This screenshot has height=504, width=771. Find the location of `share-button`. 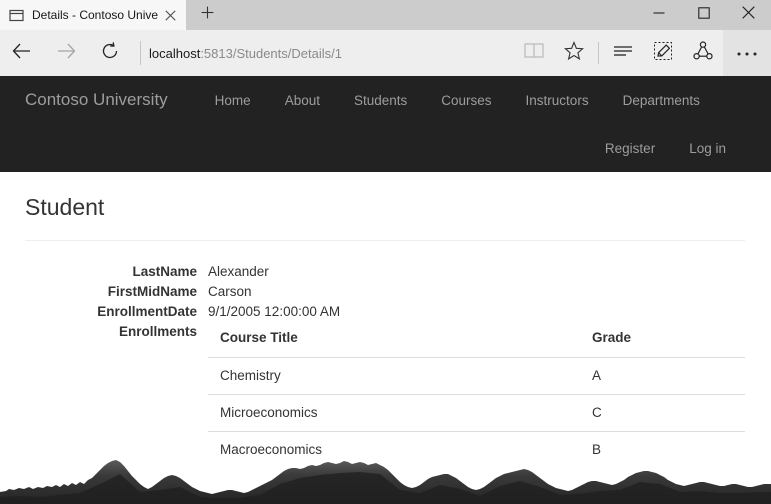

share-button is located at coordinates (703, 53).